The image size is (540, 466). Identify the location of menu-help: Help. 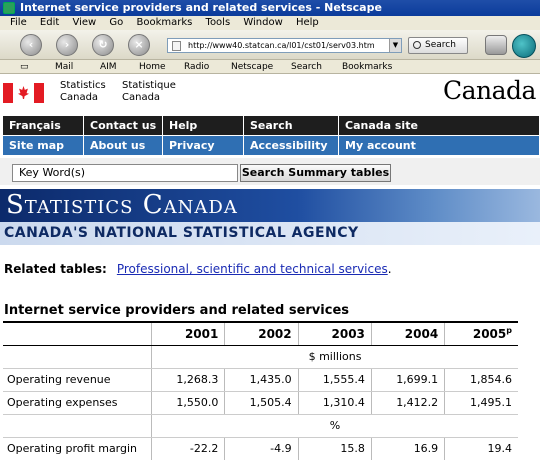
(307, 22).